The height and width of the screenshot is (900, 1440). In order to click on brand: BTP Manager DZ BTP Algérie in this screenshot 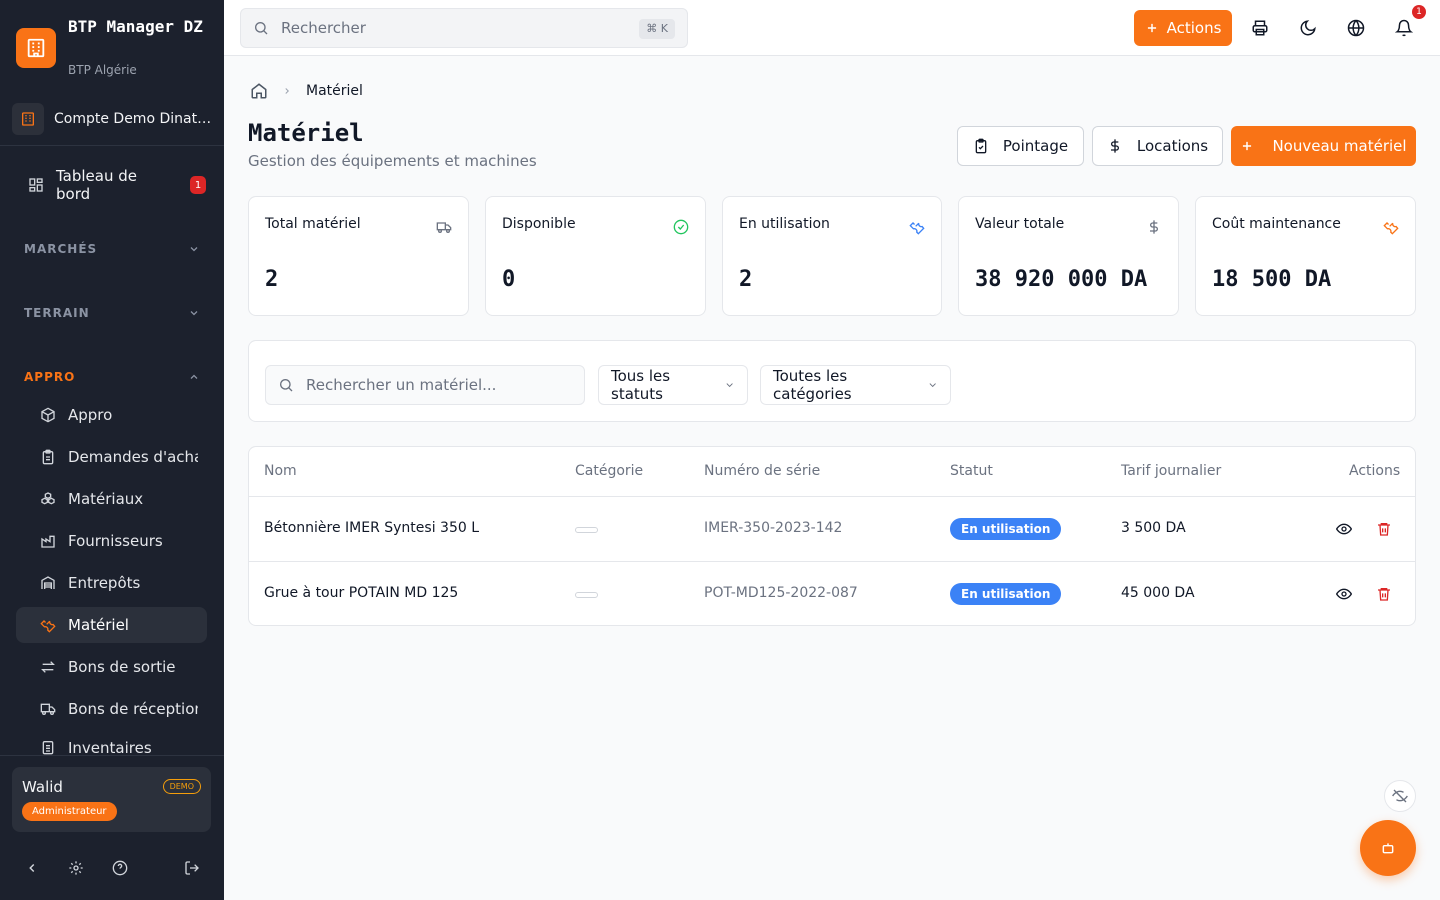, I will do `click(116, 49)`.